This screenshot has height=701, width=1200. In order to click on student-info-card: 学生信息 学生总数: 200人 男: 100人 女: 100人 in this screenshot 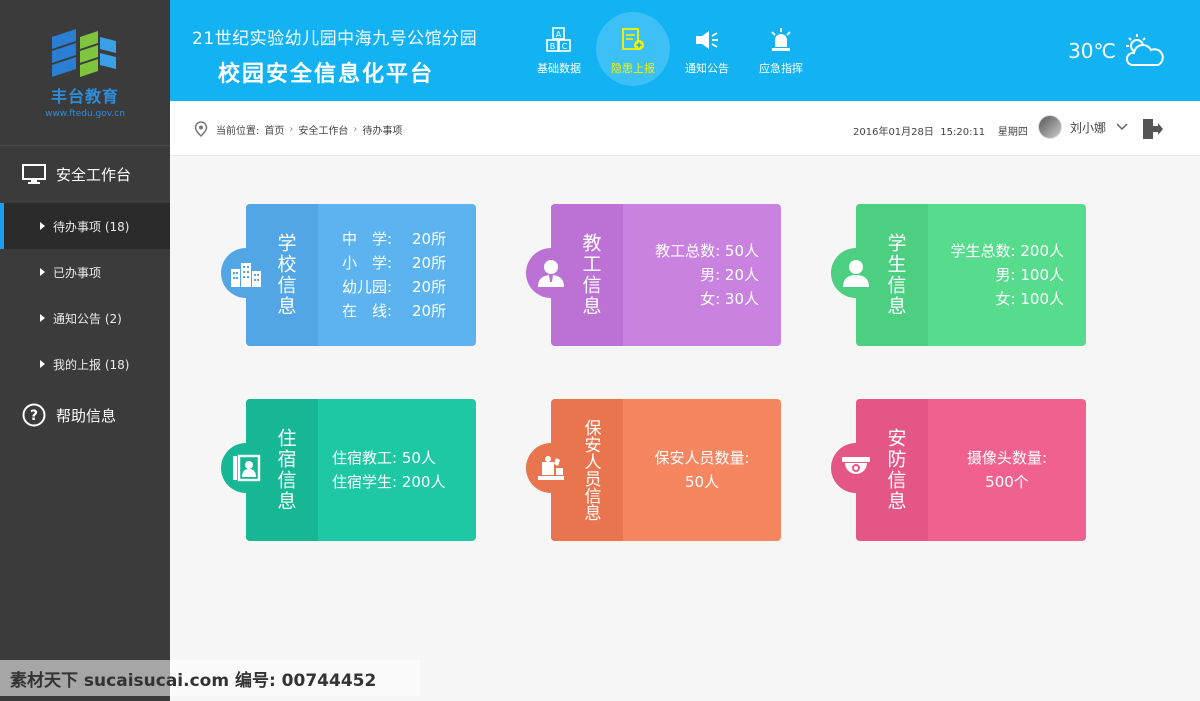, I will do `click(958, 275)`.